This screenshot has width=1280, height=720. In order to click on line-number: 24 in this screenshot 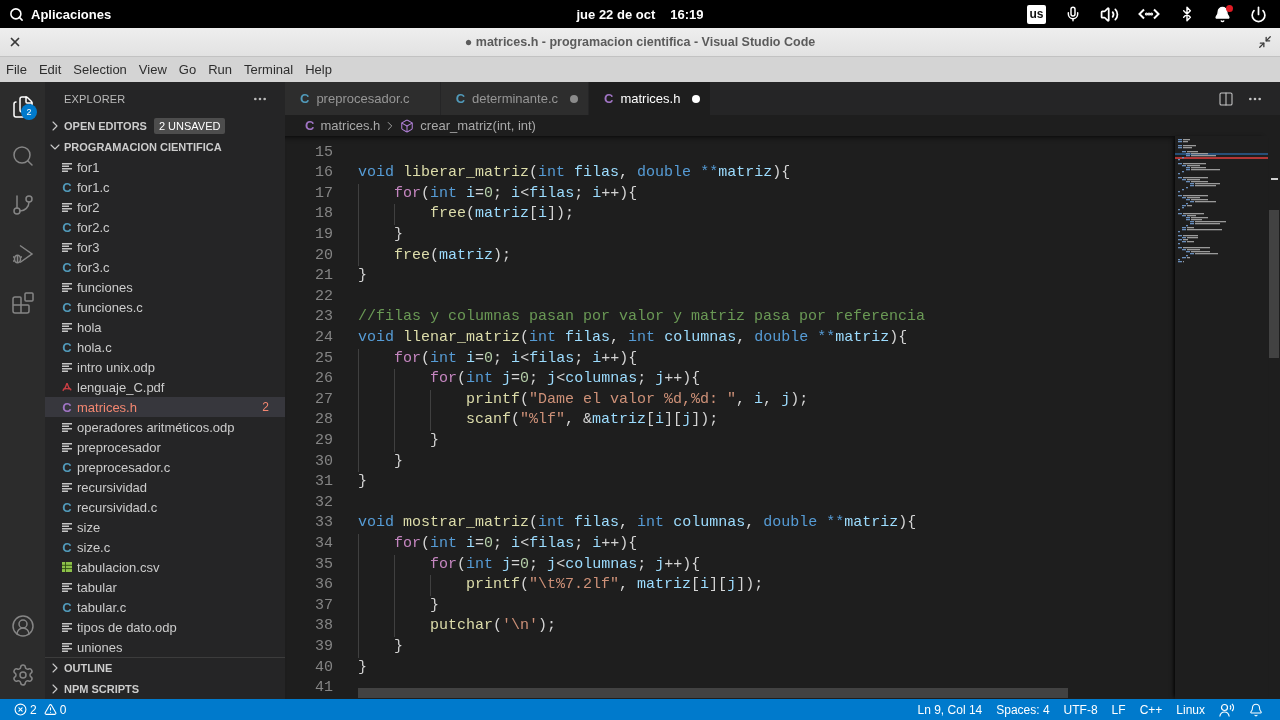, I will do `click(324, 338)`.